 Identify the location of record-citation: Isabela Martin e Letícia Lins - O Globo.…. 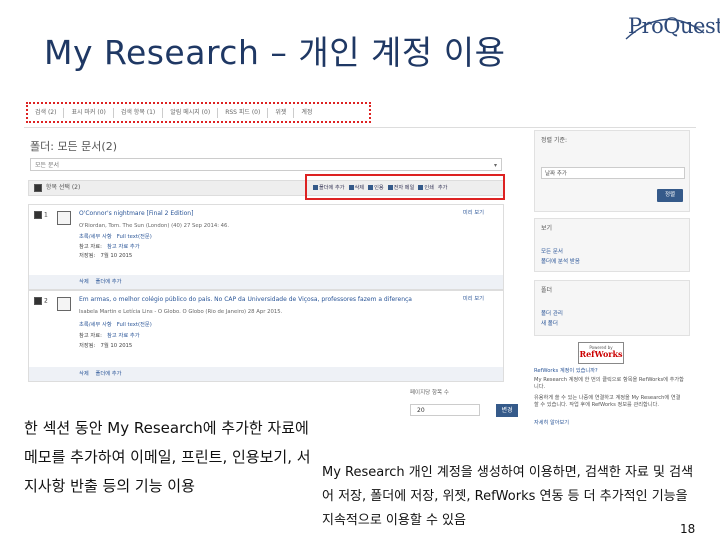
(181, 312).